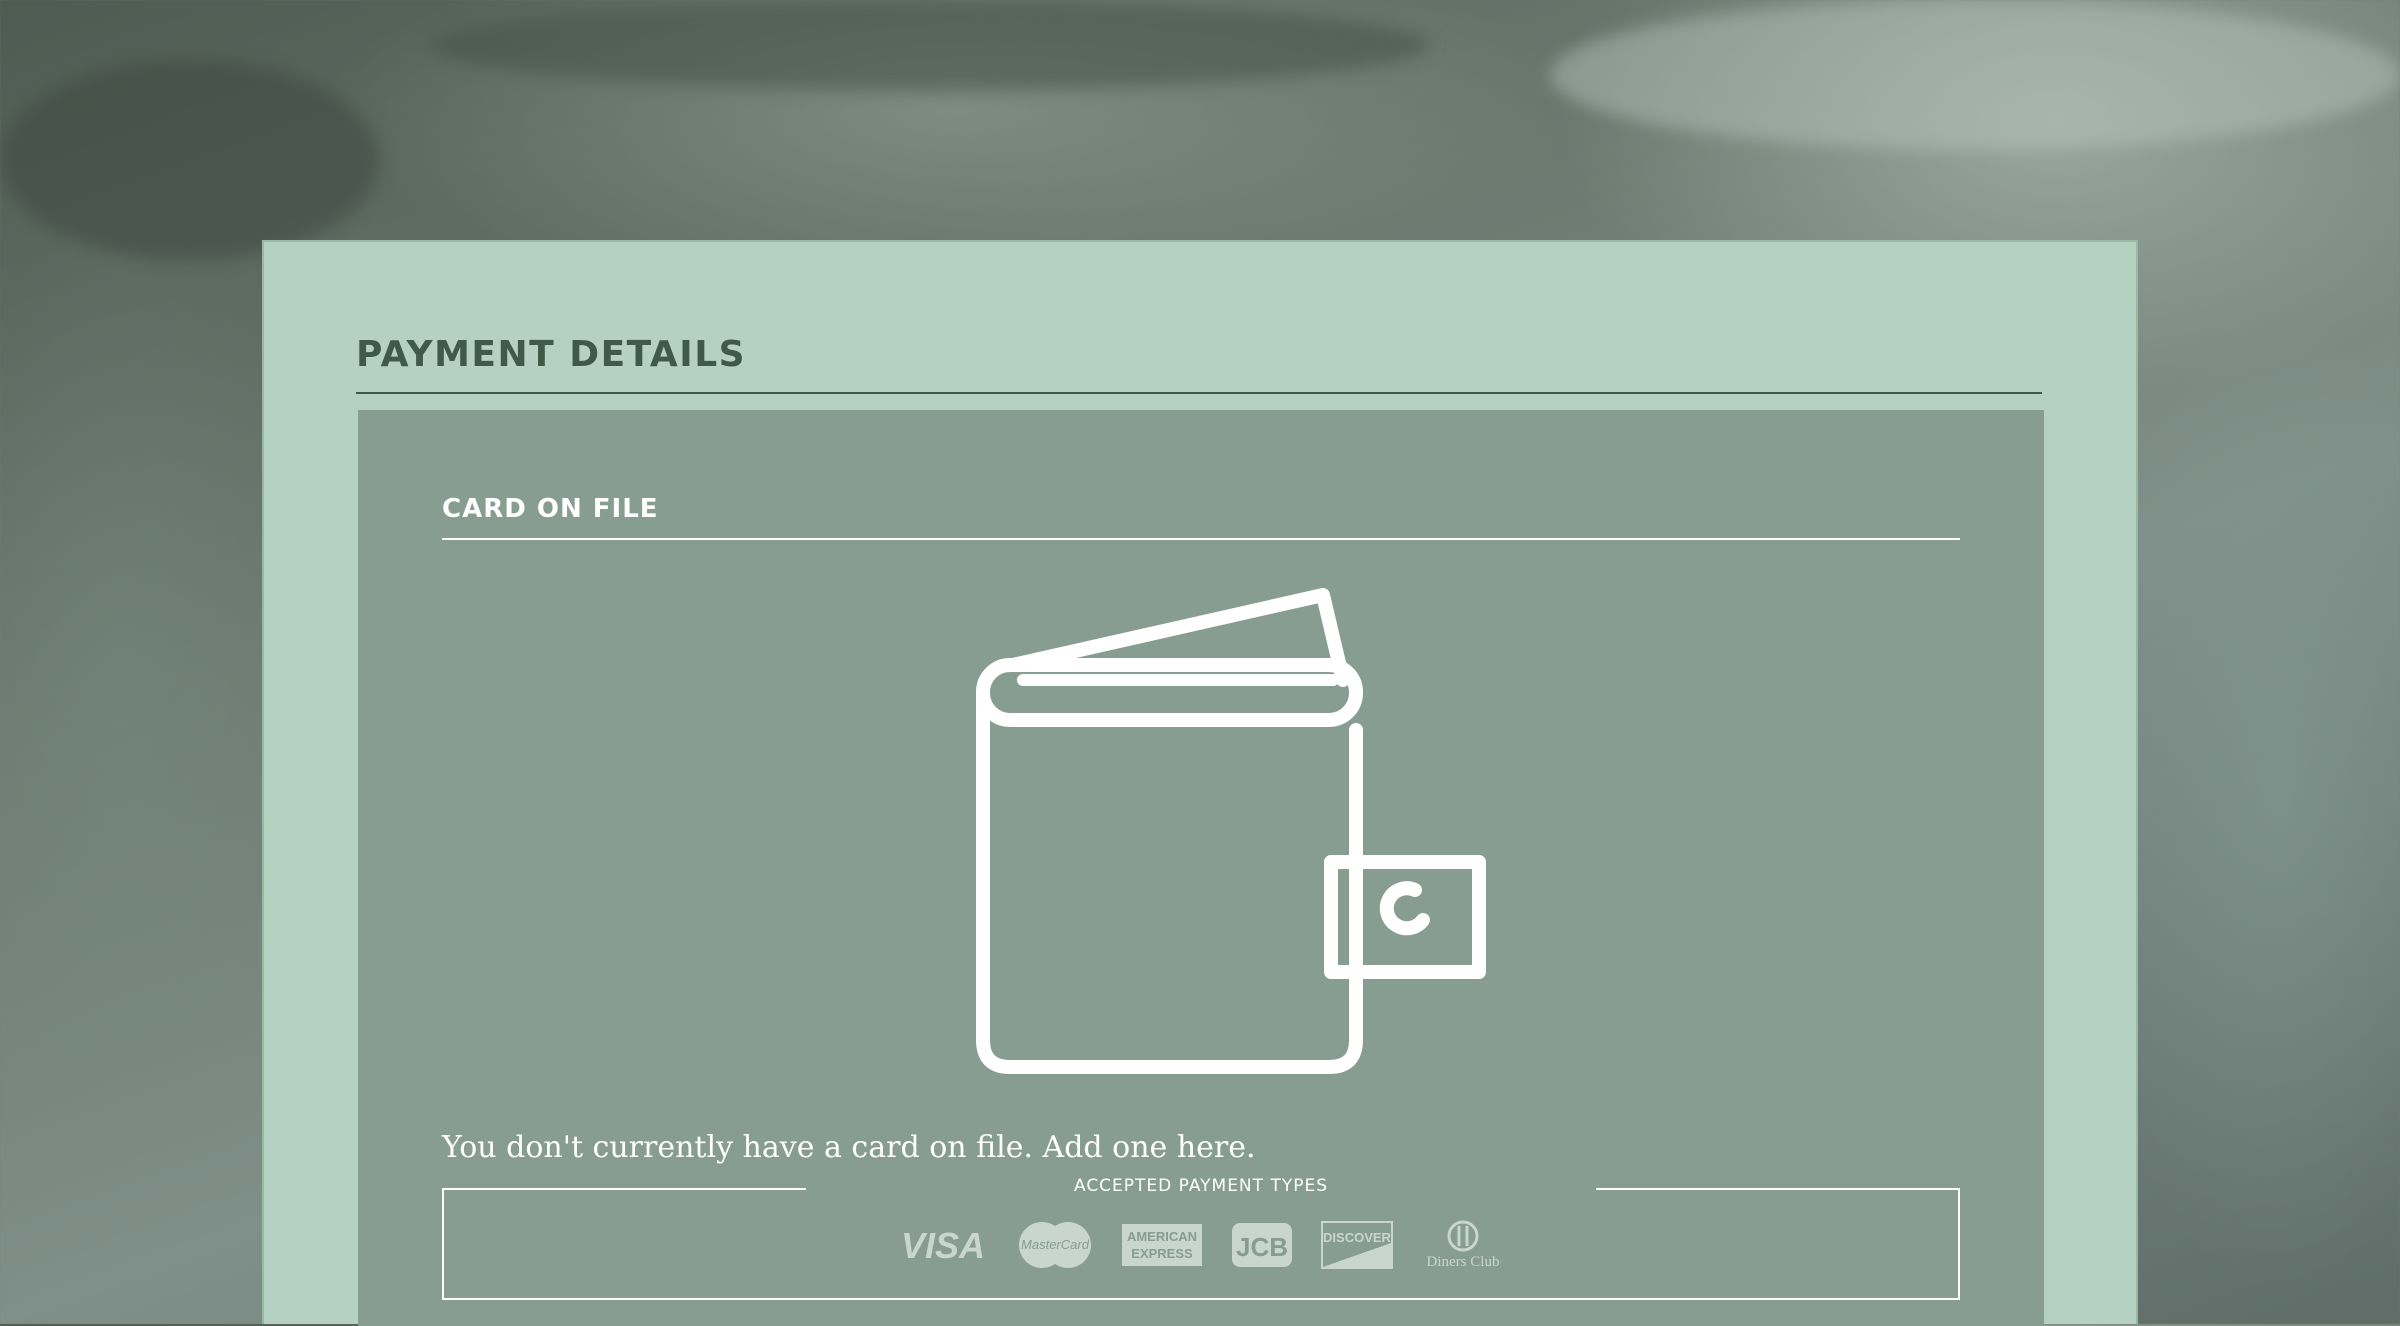  Describe the element at coordinates (1357, 1237) in the screenshot. I see `svg-text: DISCOVER` at that location.